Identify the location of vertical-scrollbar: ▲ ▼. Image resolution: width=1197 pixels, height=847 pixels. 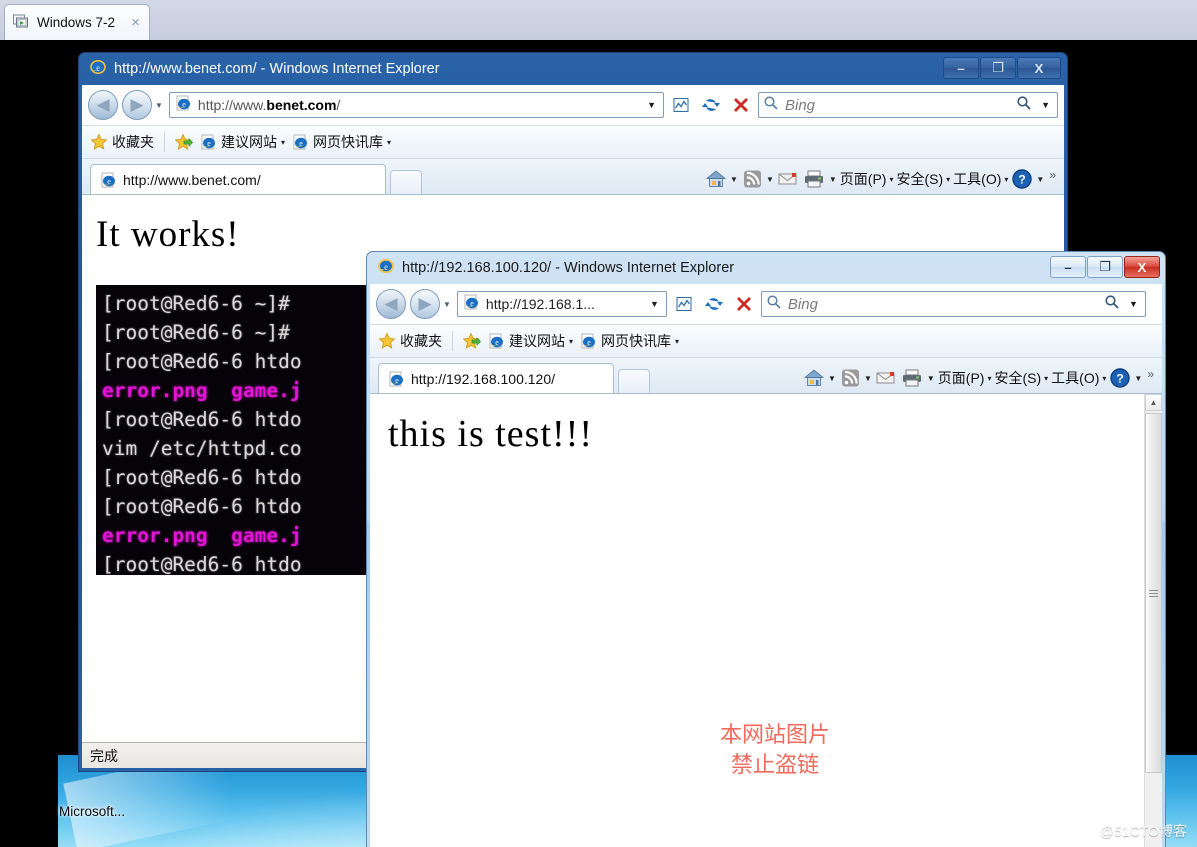
(1153, 620).